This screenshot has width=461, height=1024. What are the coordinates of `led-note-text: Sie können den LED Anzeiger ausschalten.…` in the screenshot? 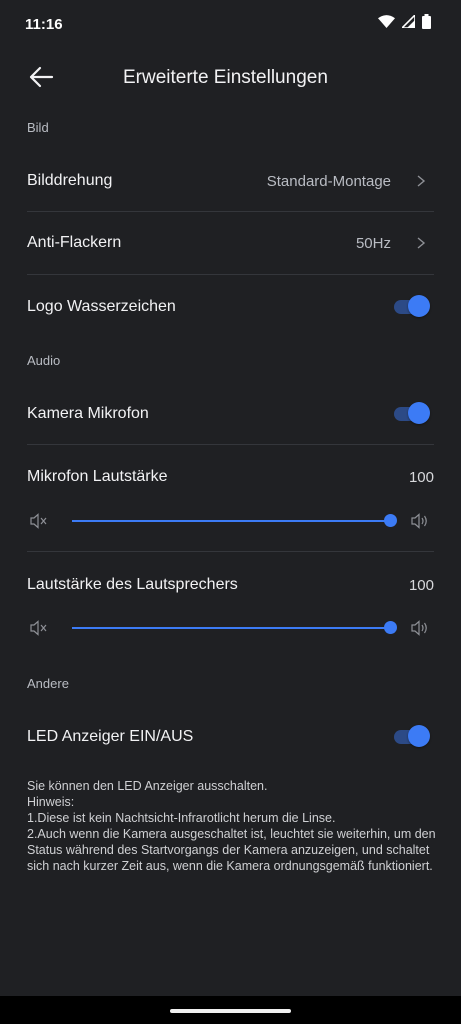 It's located at (231, 826).